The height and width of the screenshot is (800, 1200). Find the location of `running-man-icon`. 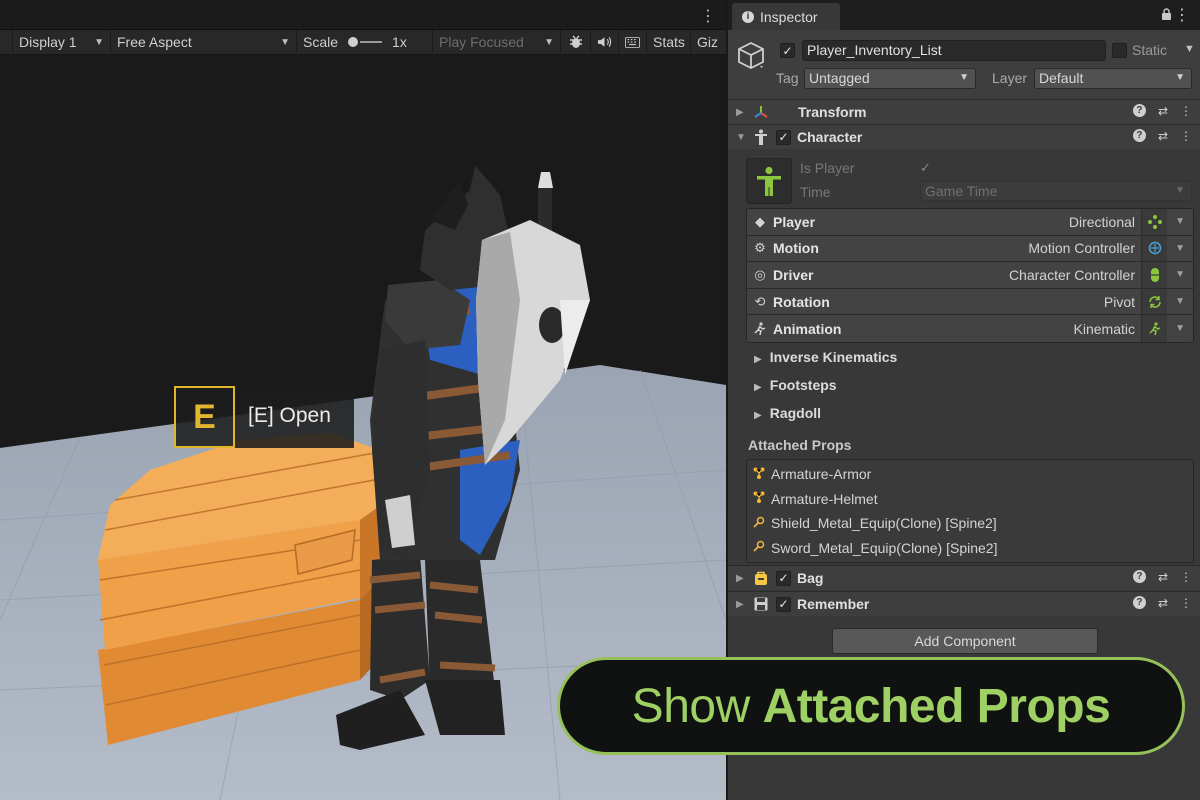

running-man-icon is located at coordinates (760, 329).